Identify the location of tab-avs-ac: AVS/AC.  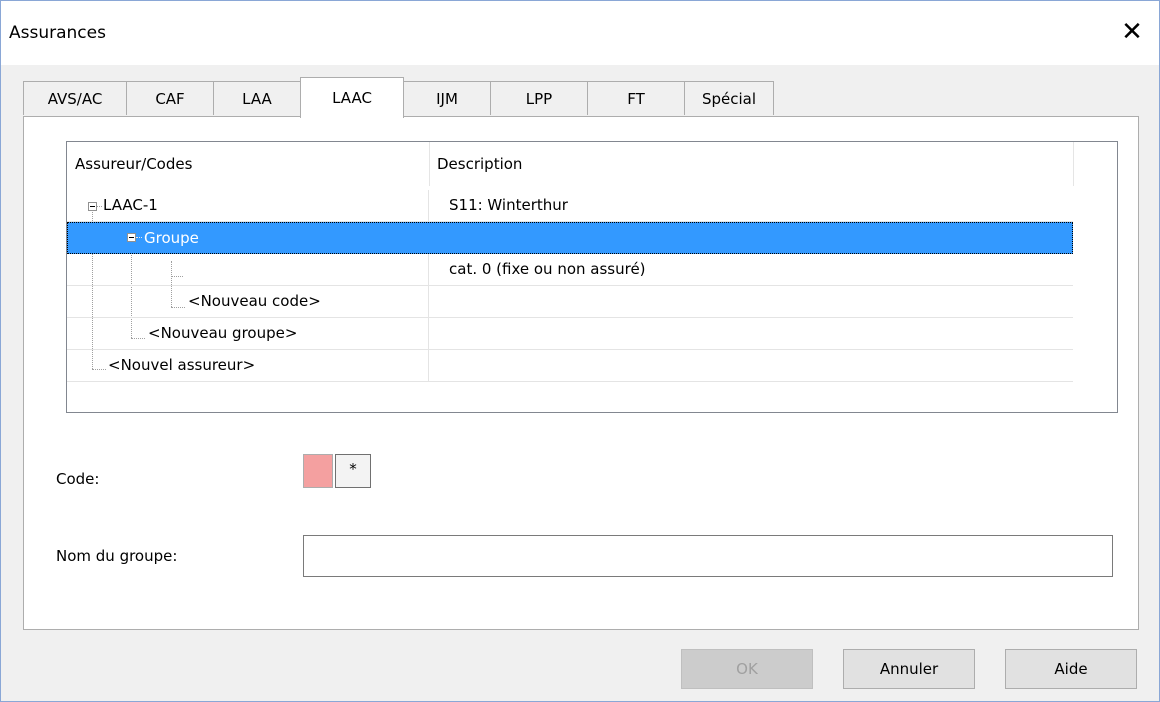
(75, 98).